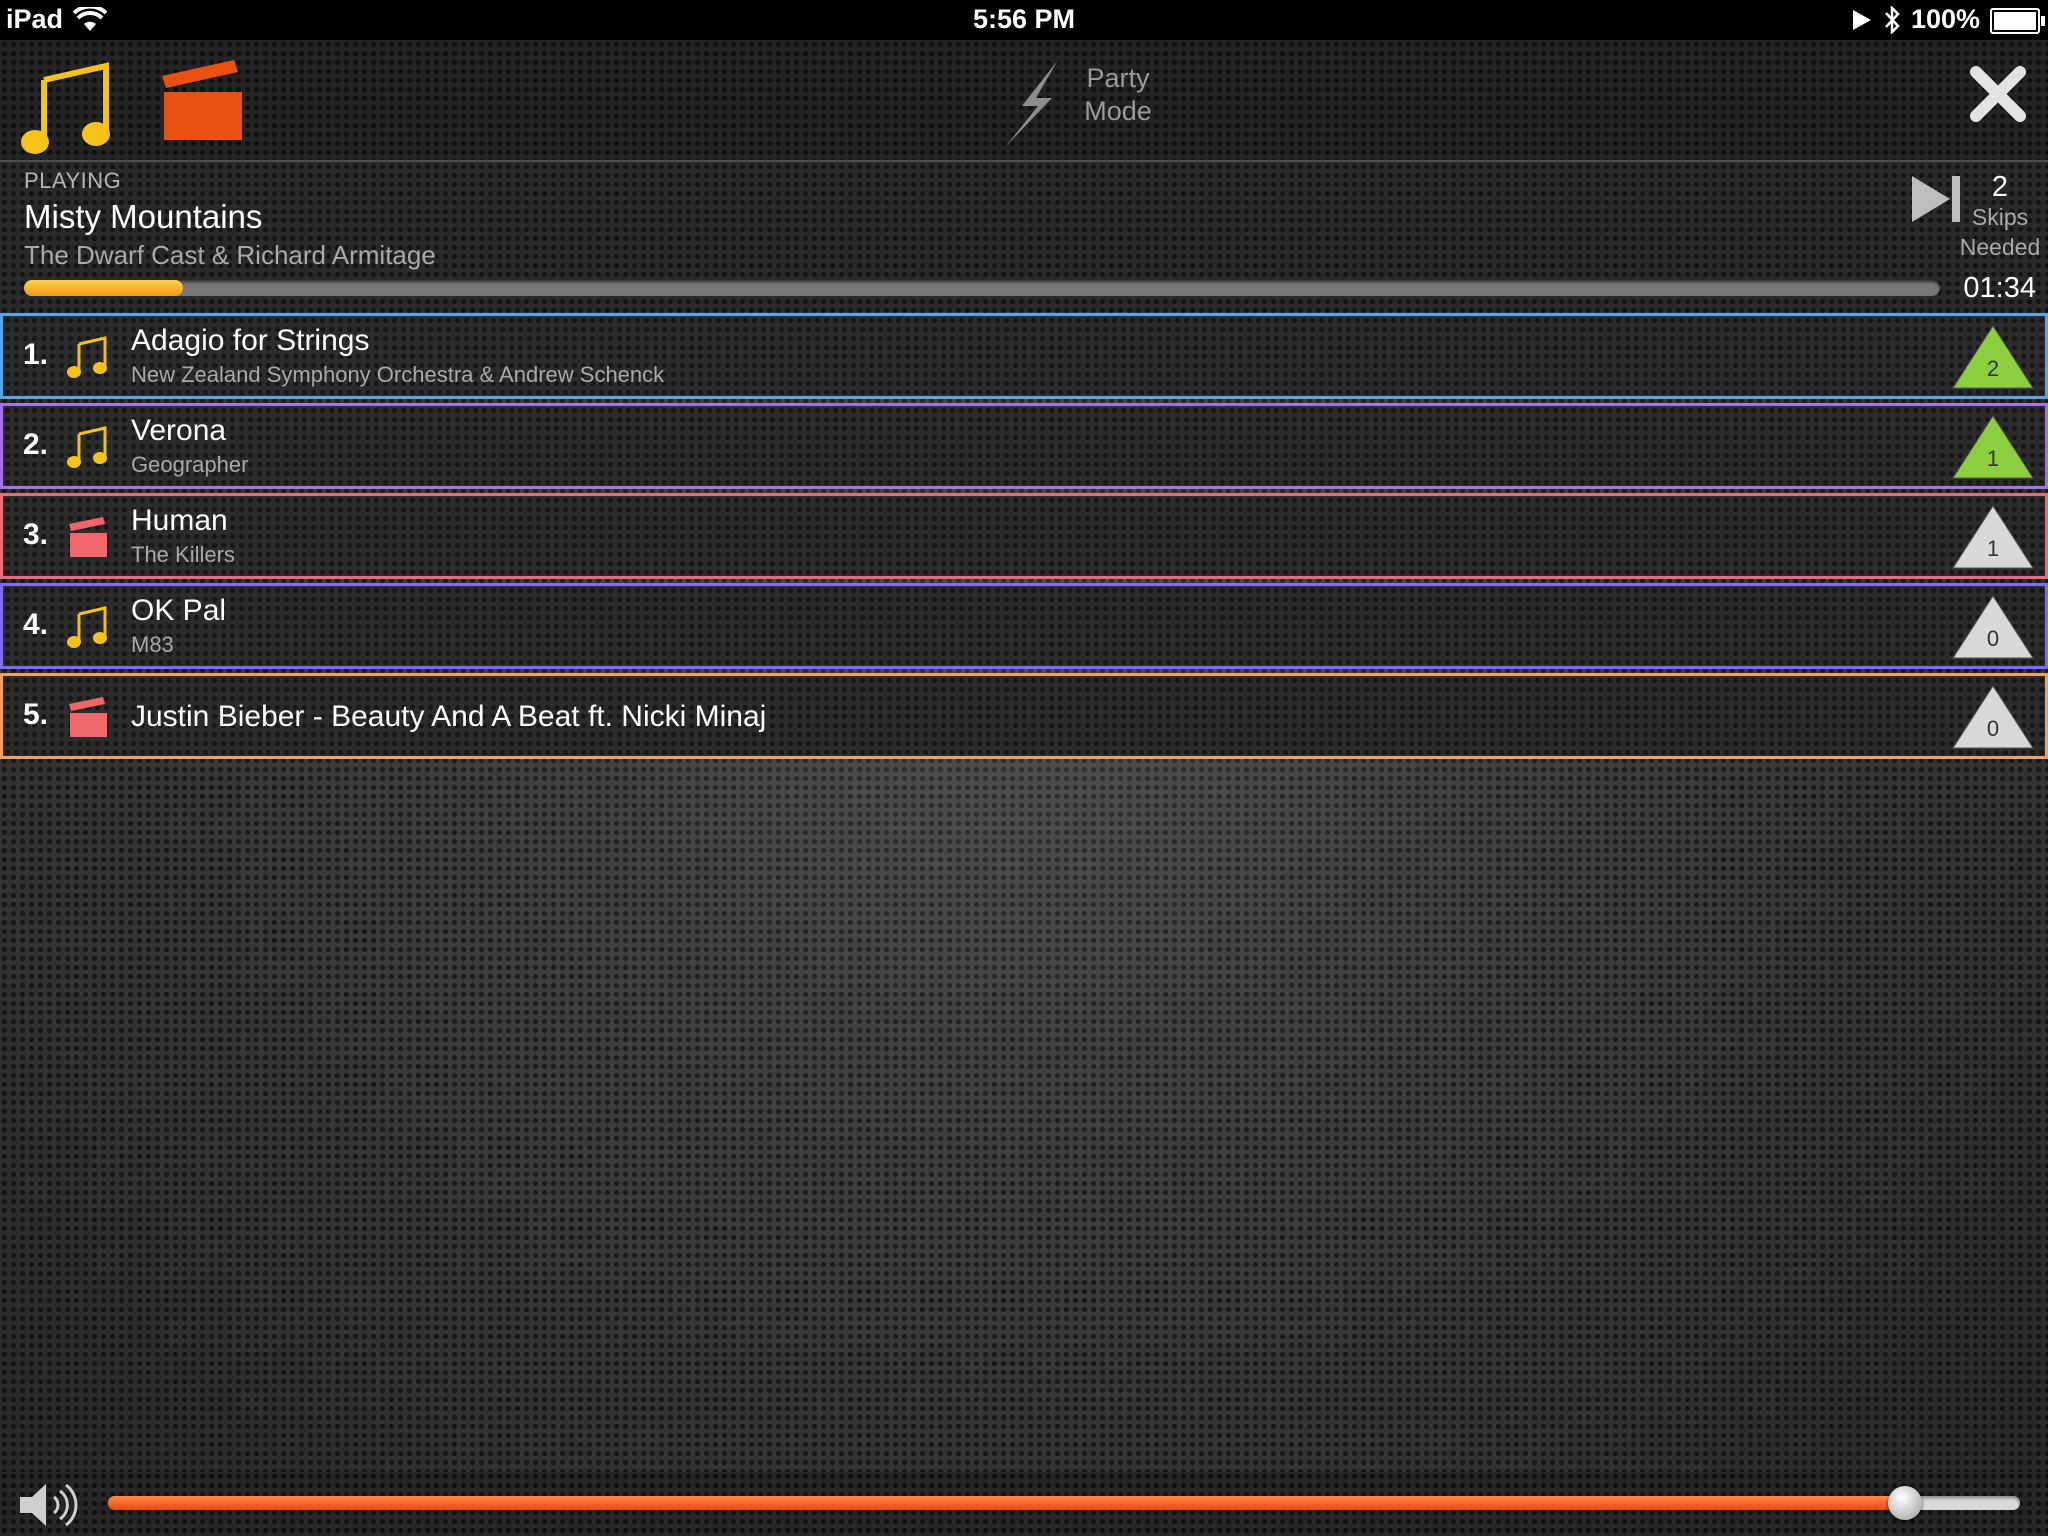 The height and width of the screenshot is (1536, 2048). I want to click on battery-icon, so click(2017, 20).